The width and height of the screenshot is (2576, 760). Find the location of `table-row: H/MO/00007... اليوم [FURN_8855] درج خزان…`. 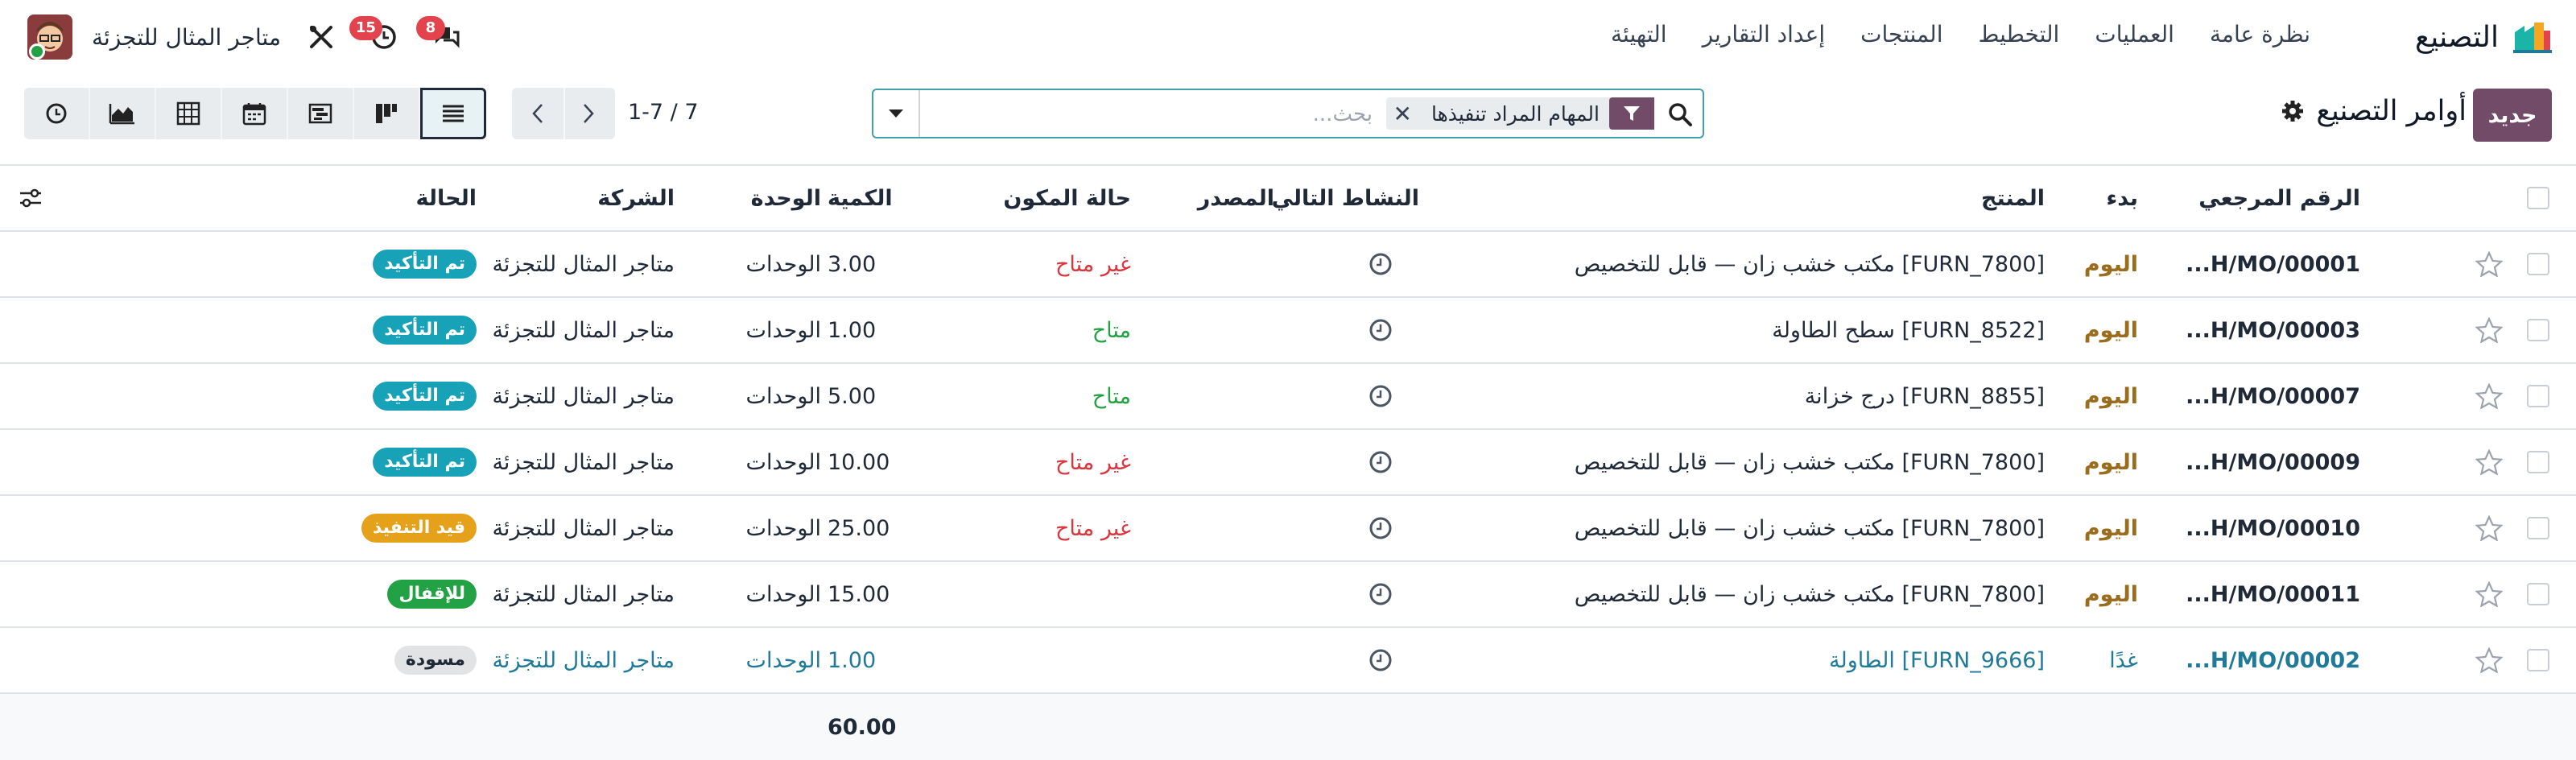

table-row: H/MO/00007... اليوم [FURN_8855] درج خزان… is located at coordinates (1288, 397).